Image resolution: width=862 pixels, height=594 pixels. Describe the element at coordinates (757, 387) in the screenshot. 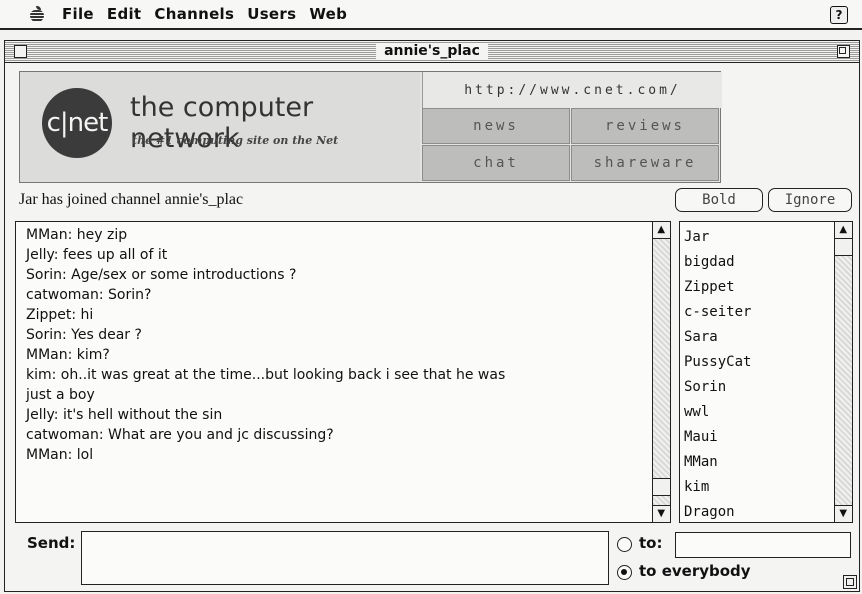

I see `user-list-item: Sorin` at that location.